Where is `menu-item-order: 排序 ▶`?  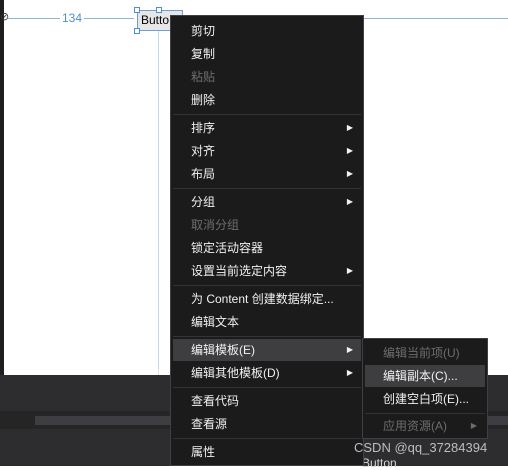
menu-item-order: 排序 ▶ is located at coordinates (267, 128).